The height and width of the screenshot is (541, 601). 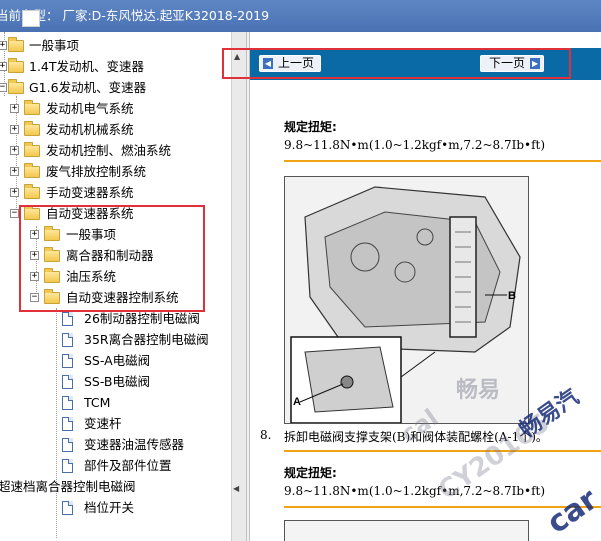 I want to click on tree-item: + 发动机控制、燃油系统, so click(x=115, y=151).